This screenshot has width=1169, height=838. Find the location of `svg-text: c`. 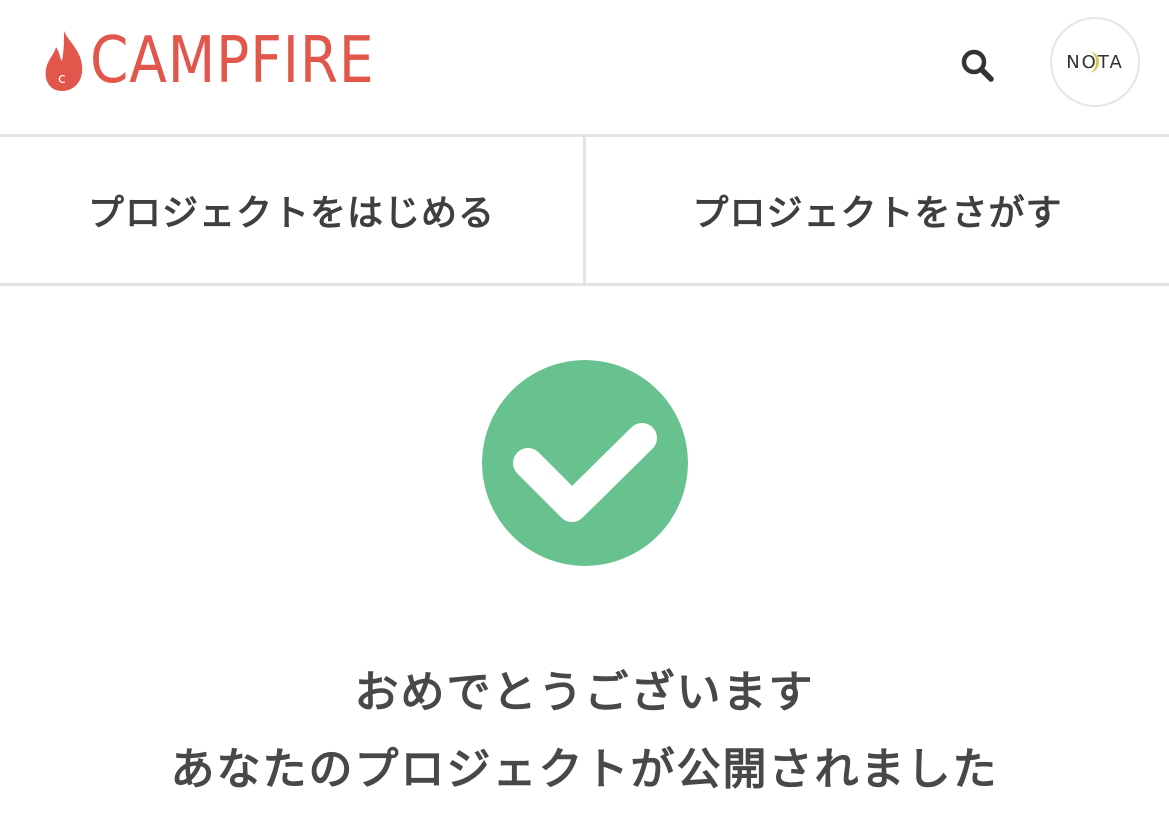

svg-text: c is located at coordinates (62, 79).